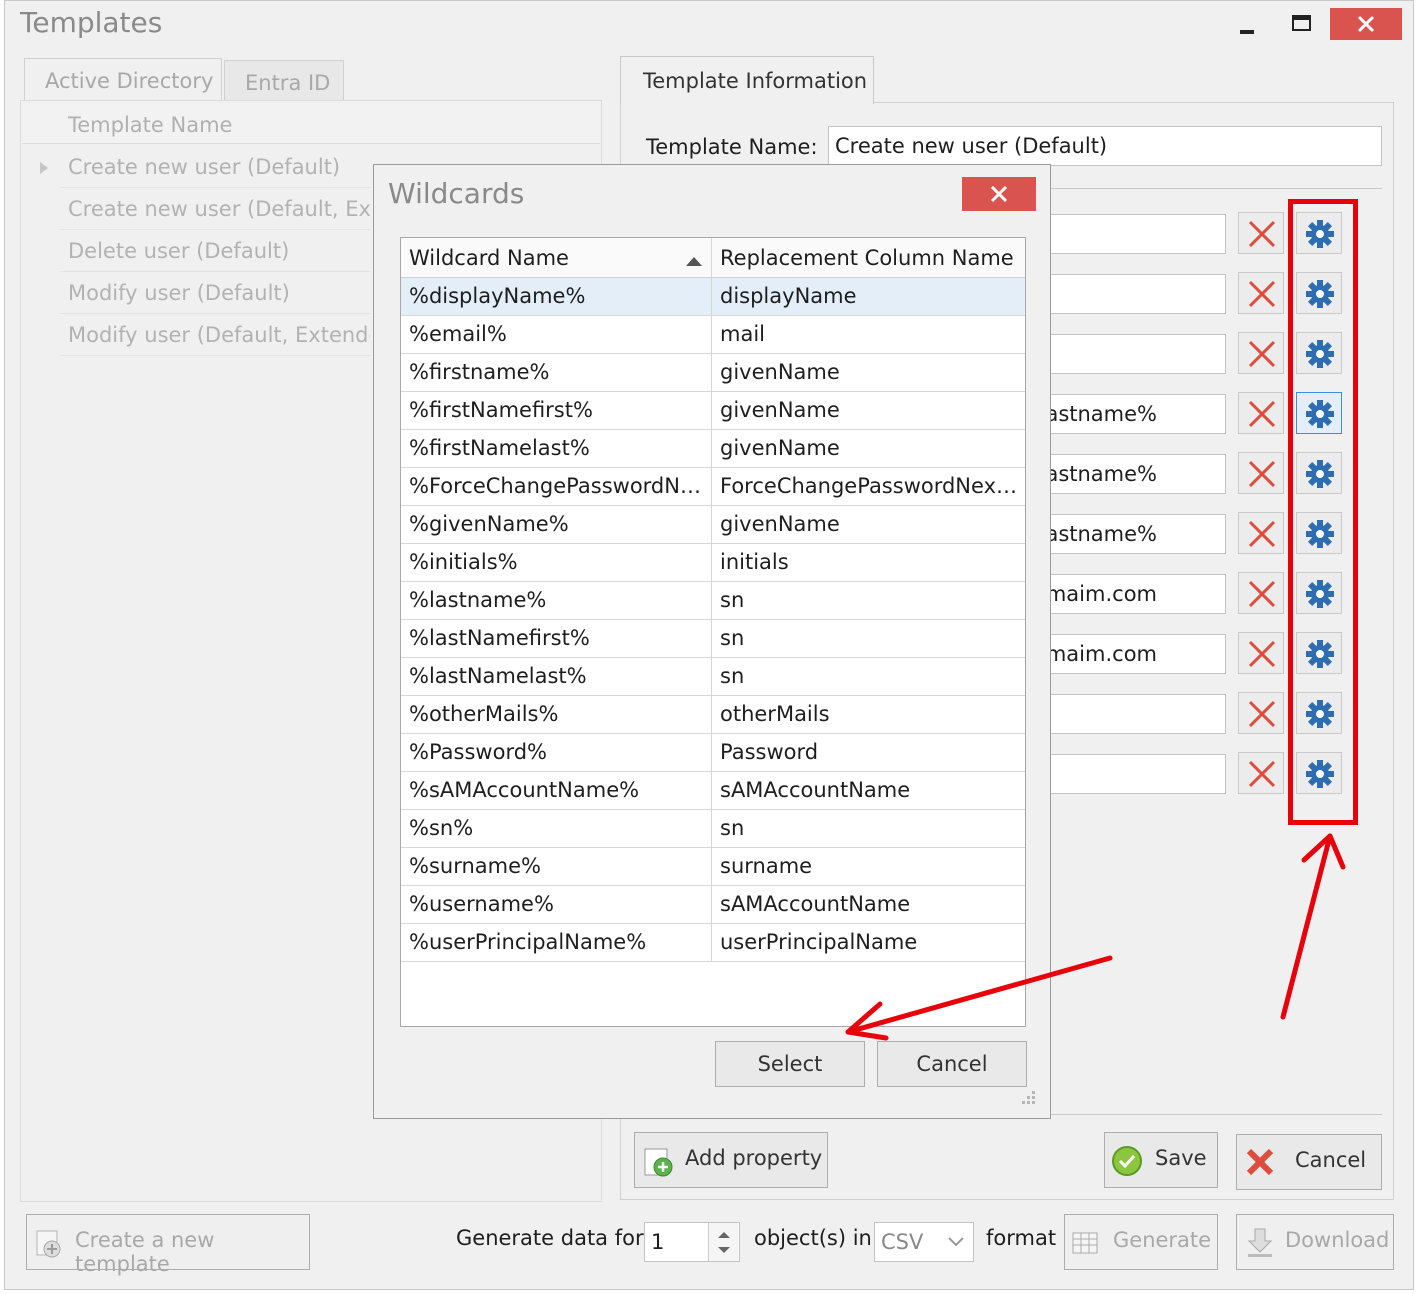  Describe the element at coordinates (979, 995) in the screenshot. I see `annotation-arrow-select` at that location.